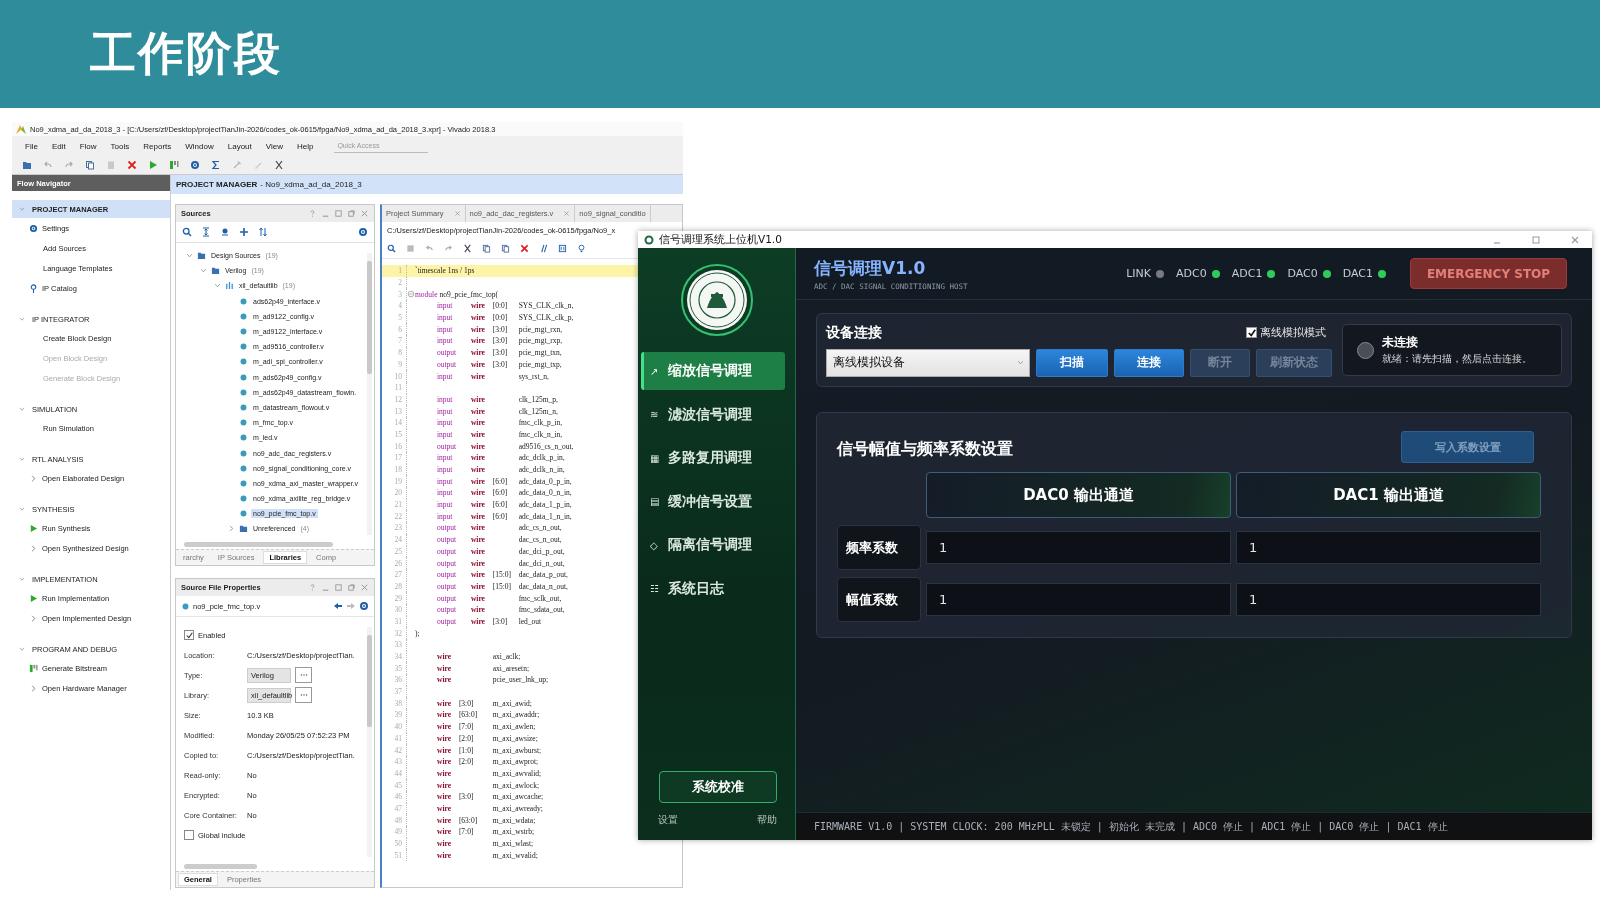  What do you see at coordinates (879, 547) in the screenshot?
I see `row-label: 频率系数` at bounding box center [879, 547].